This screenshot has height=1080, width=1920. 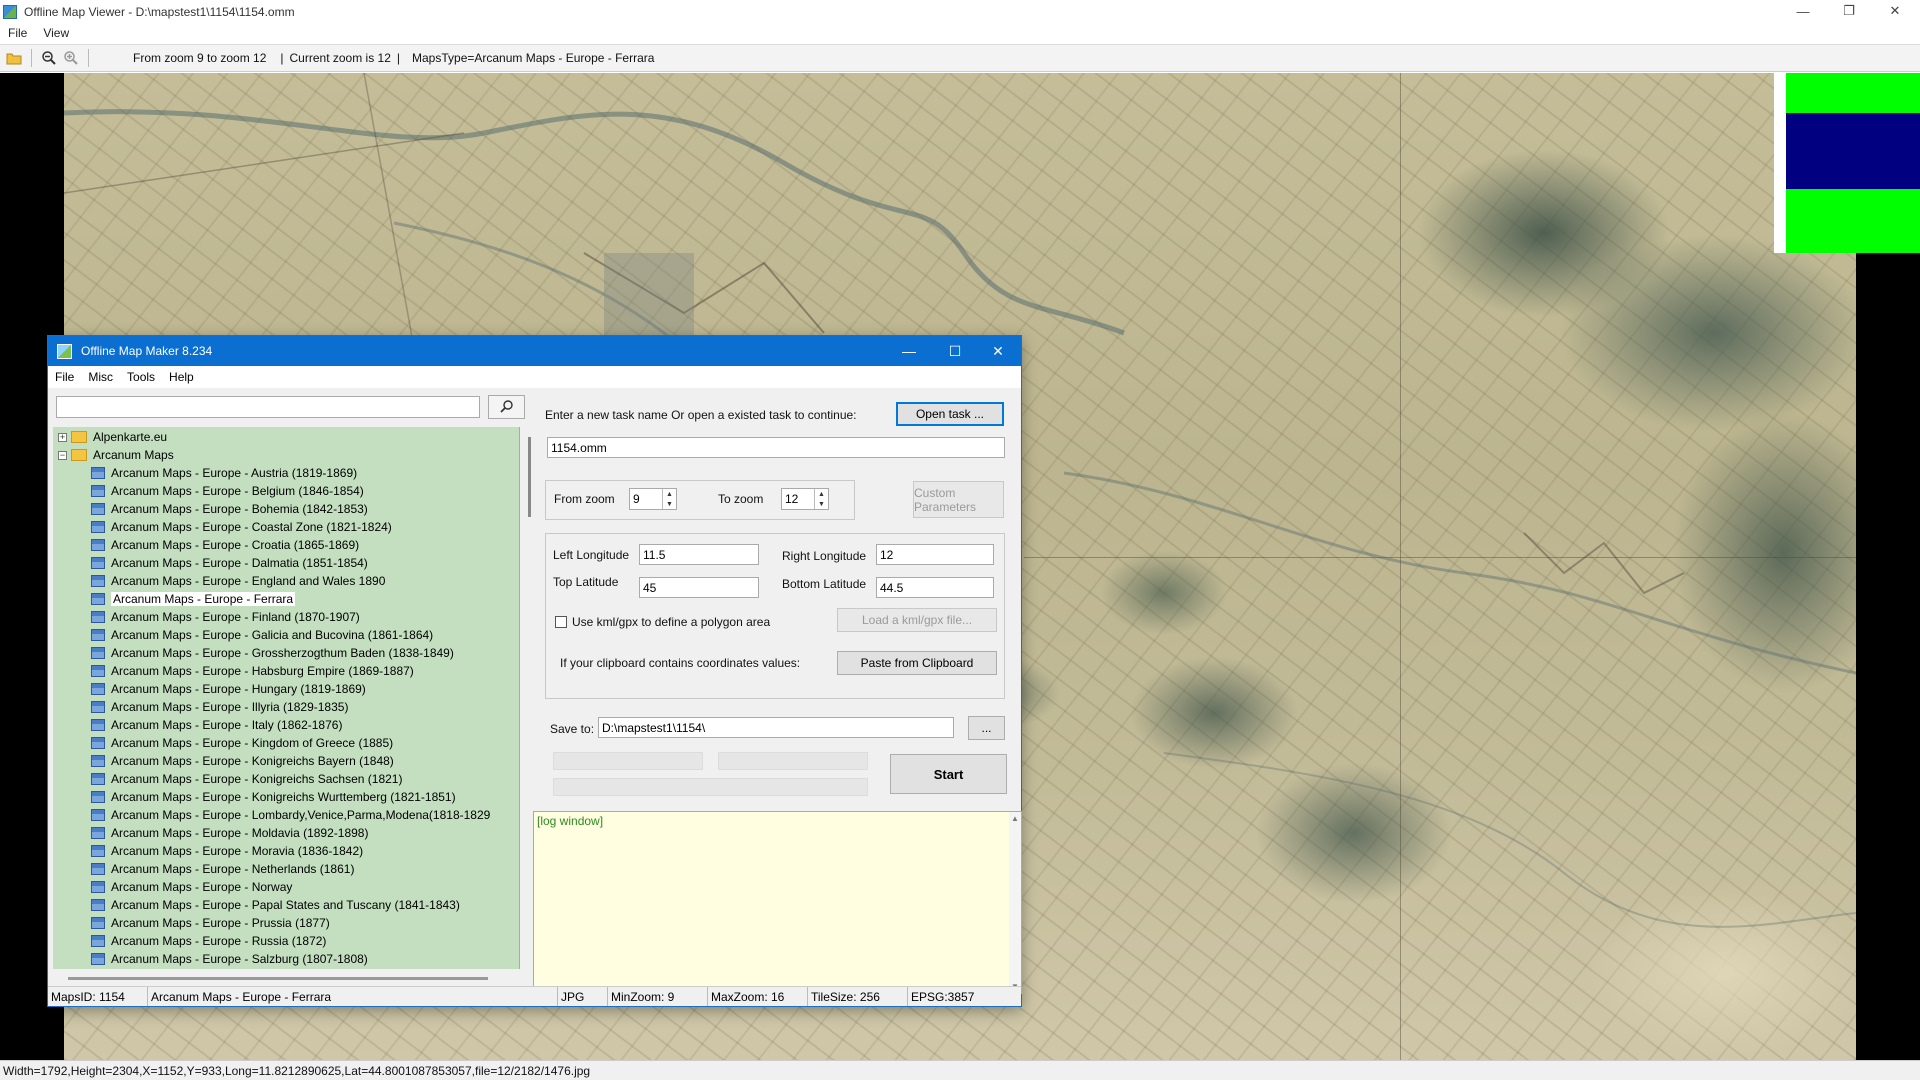 I want to click on minimize-button: —, so click(x=1803, y=11).